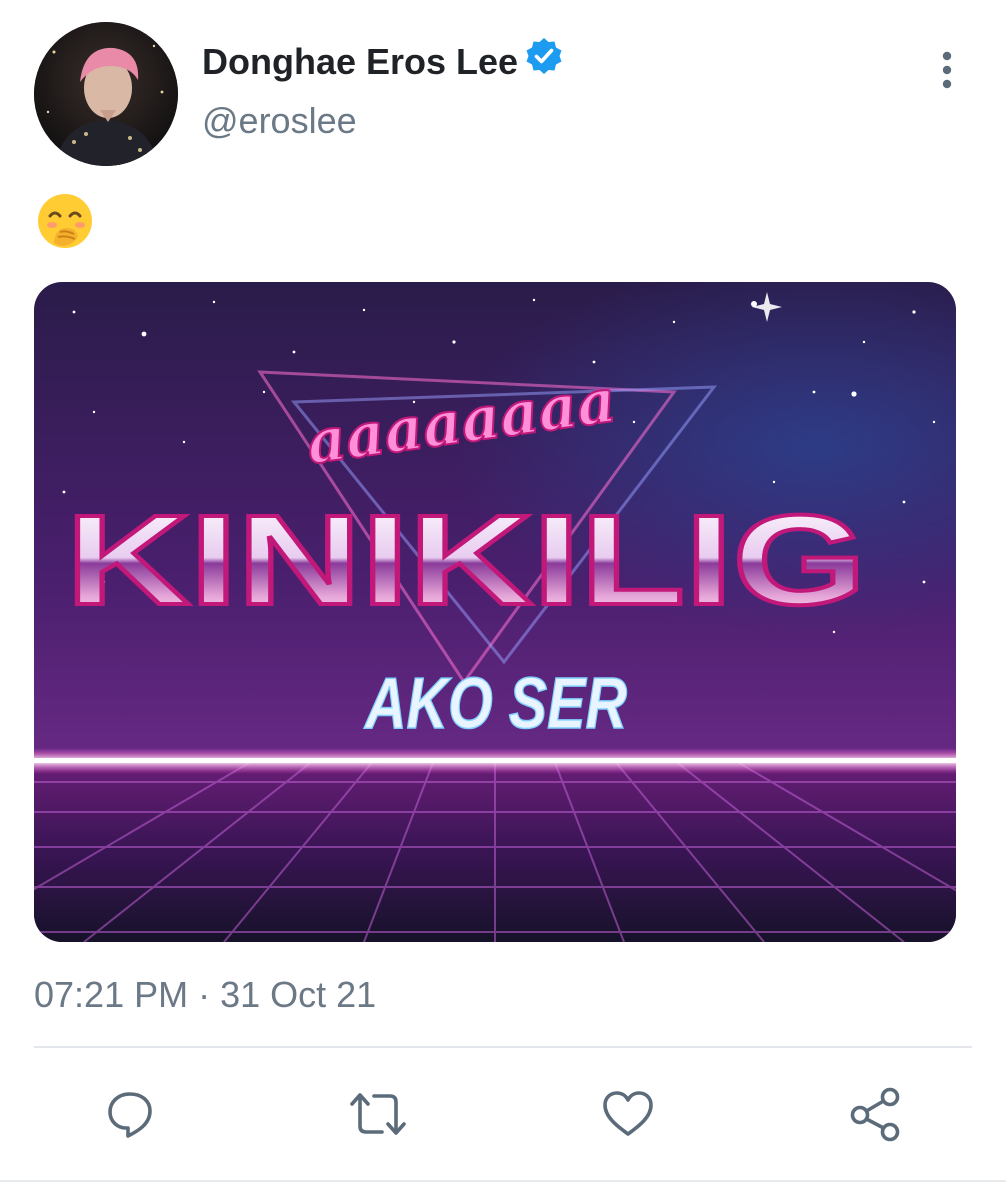 The image size is (1006, 1200). I want to click on verified-badge-icon, so click(544, 60).